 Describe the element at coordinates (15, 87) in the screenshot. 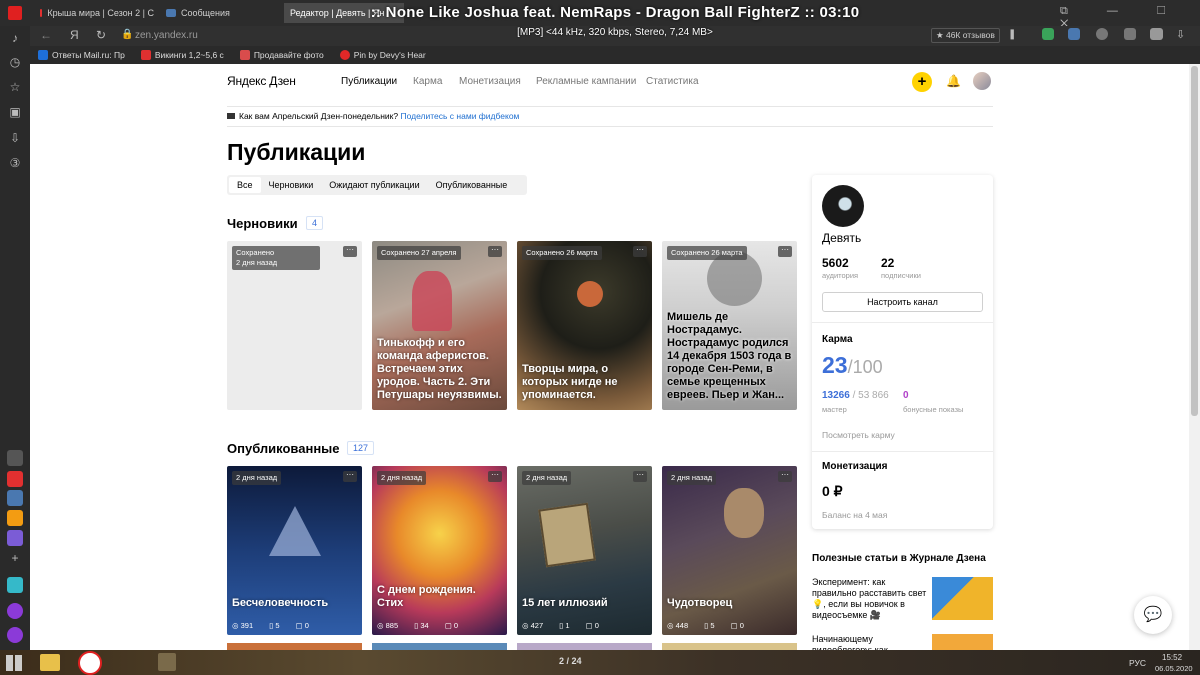

I see `favorites-icon: ☆` at that location.